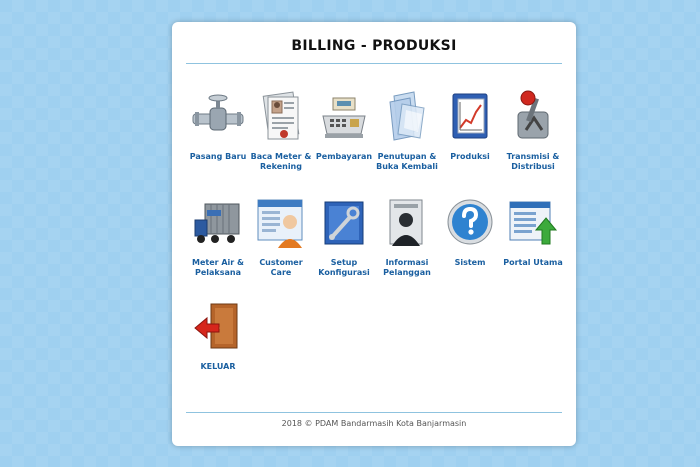 The width and height of the screenshot is (700, 467). I want to click on folders-icon, so click(407, 116).